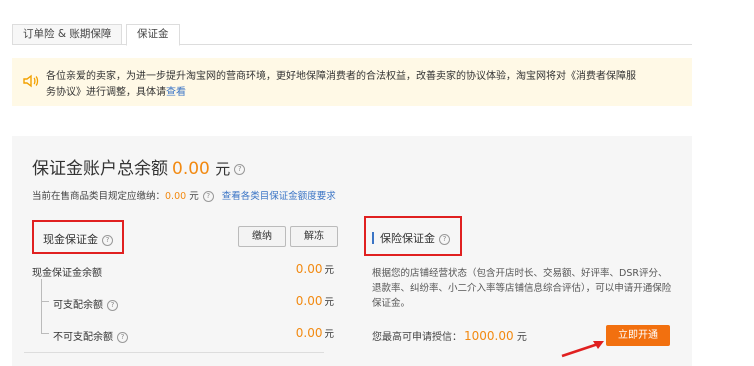 The image size is (754, 366). What do you see at coordinates (85, 303) in the screenshot?
I see `available-balance-label: 可支配余额?` at bounding box center [85, 303].